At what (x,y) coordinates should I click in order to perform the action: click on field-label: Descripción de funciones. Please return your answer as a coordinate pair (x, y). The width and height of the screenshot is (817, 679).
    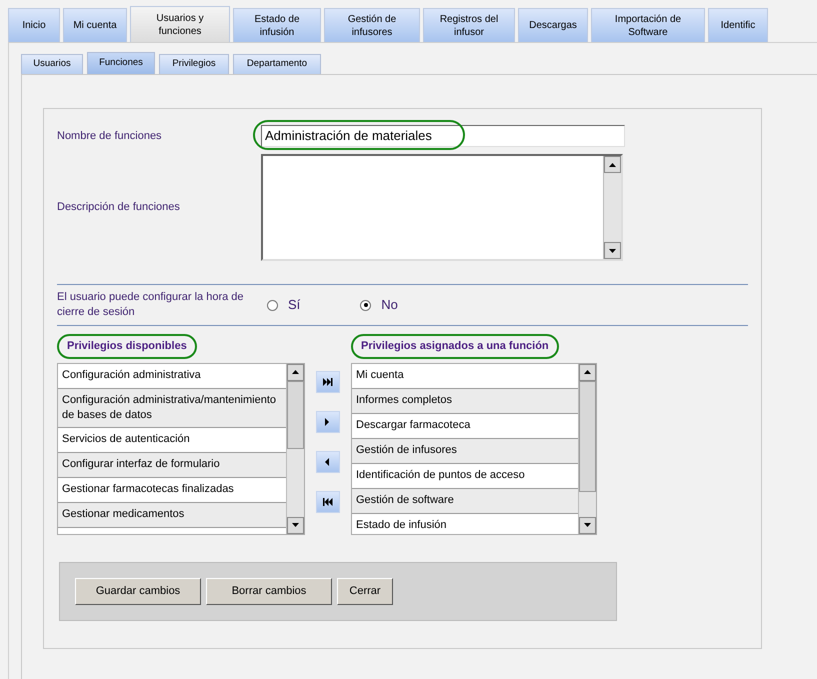
    Looking at the image, I should click on (119, 208).